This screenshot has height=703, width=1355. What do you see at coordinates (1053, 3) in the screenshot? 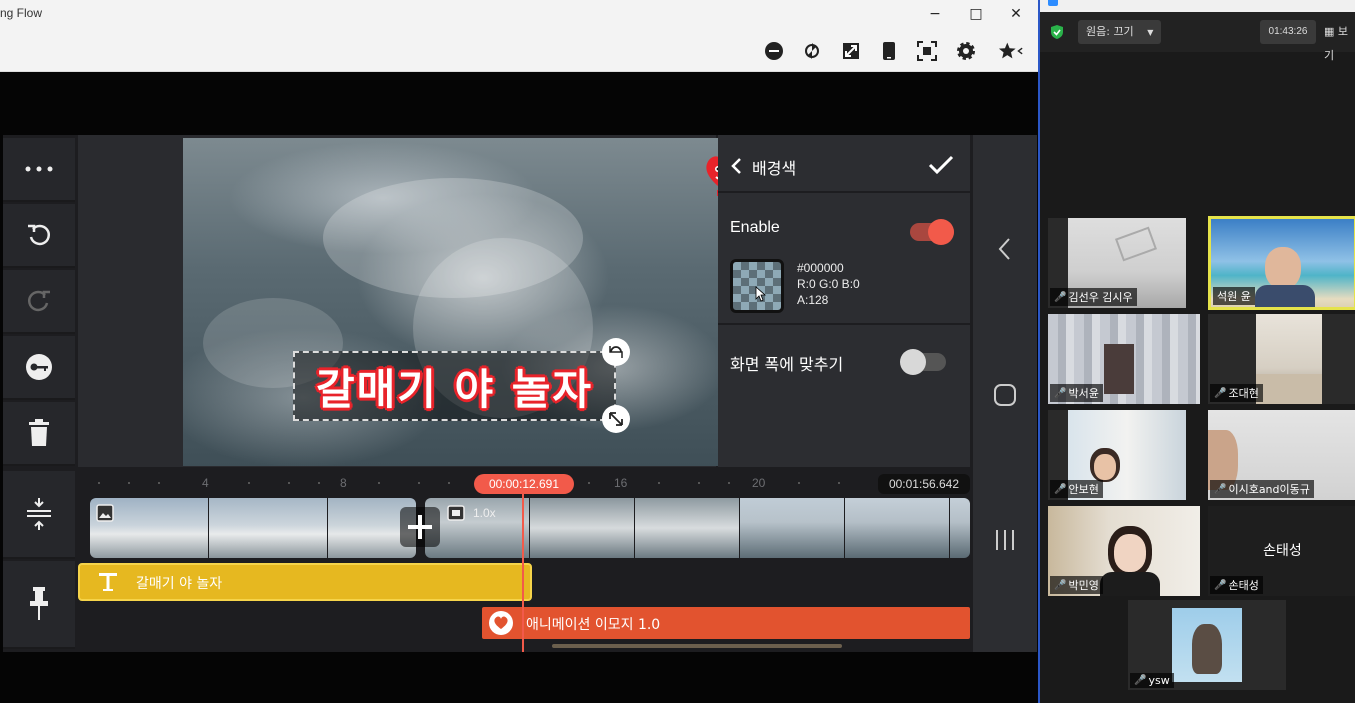
I see `zoom-logo-icon` at bounding box center [1053, 3].